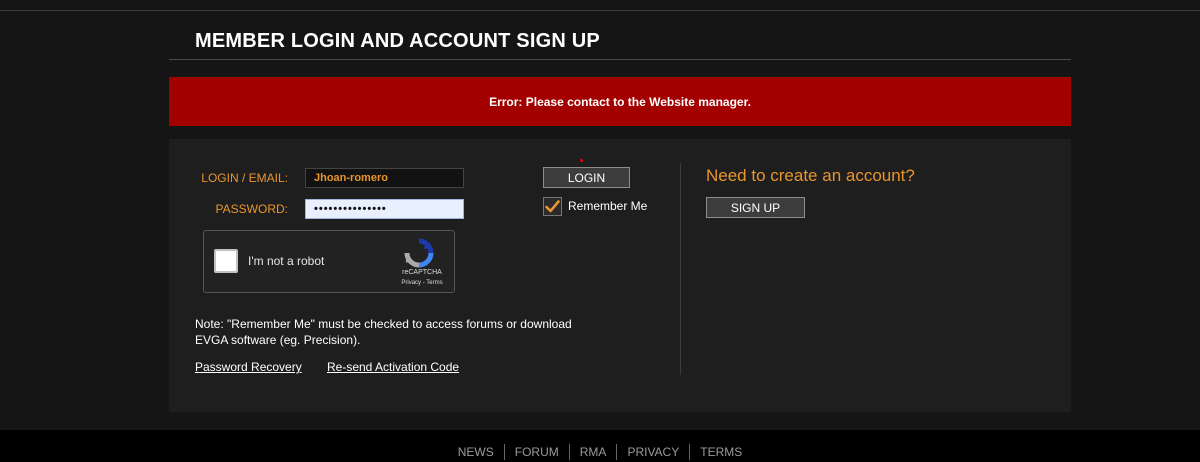  I want to click on create-account-heading: Need to create an account?, so click(810, 175).